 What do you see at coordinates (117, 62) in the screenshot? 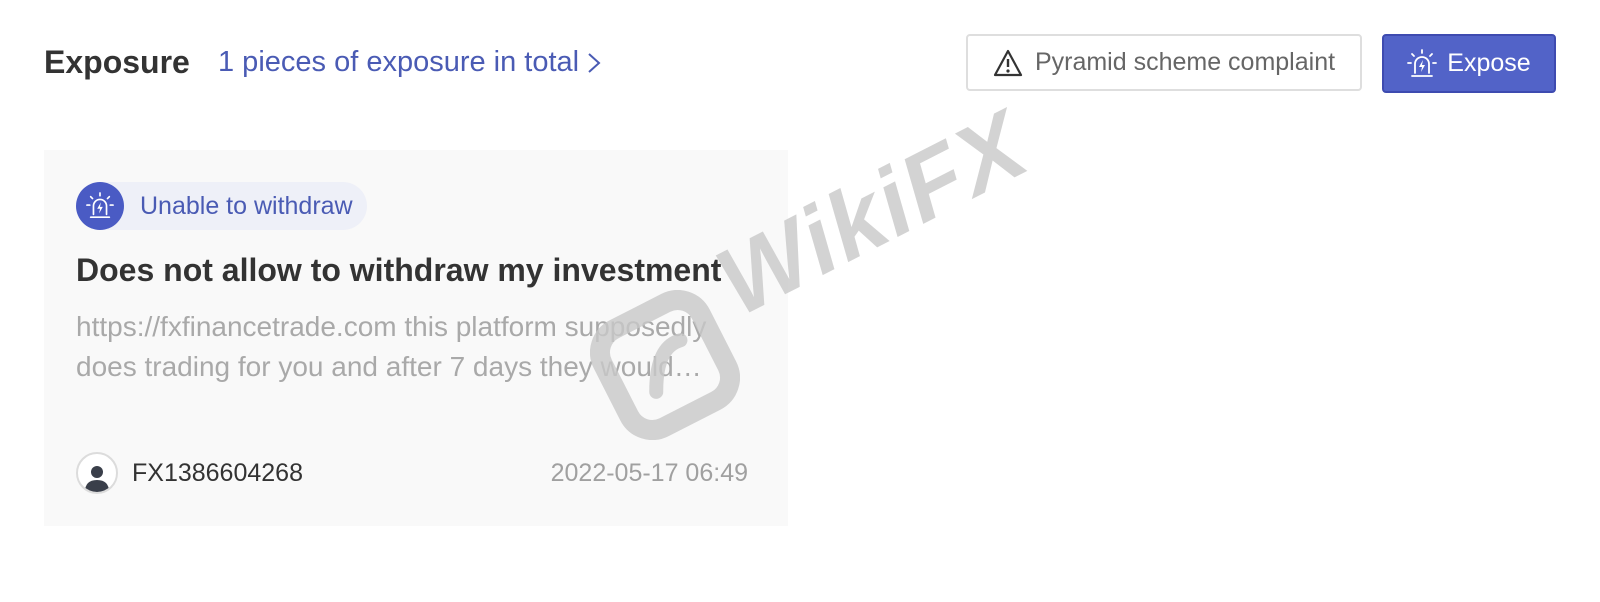
I see `section-title: Exposure` at bounding box center [117, 62].